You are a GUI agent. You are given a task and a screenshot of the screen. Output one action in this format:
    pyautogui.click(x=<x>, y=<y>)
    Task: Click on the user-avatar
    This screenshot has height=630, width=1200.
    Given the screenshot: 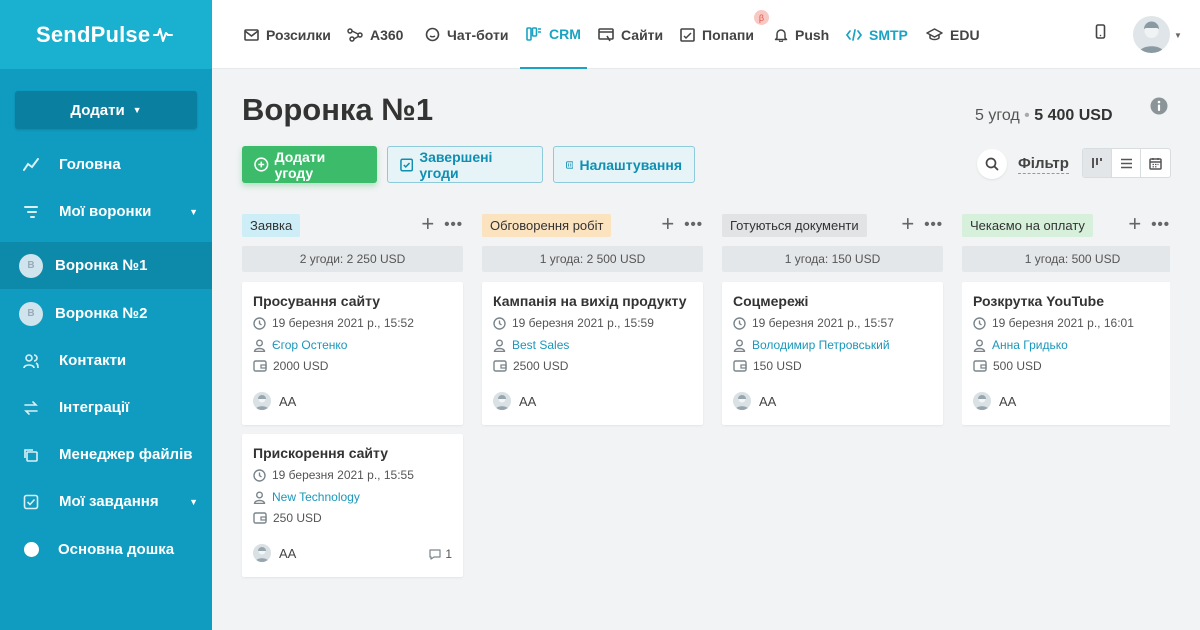 What is the action you would take?
    pyautogui.click(x=1151, y=34)
    